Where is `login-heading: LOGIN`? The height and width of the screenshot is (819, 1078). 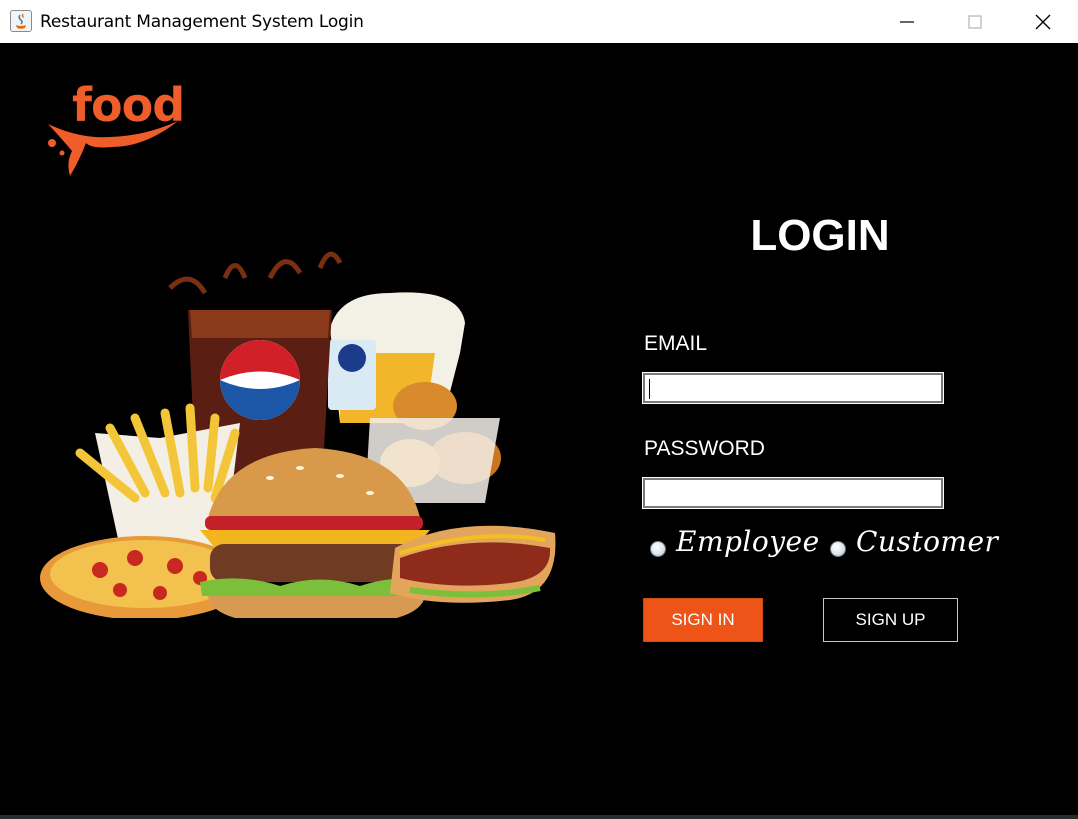 login-heading: LOGIN is located at coordinates (820, 235).